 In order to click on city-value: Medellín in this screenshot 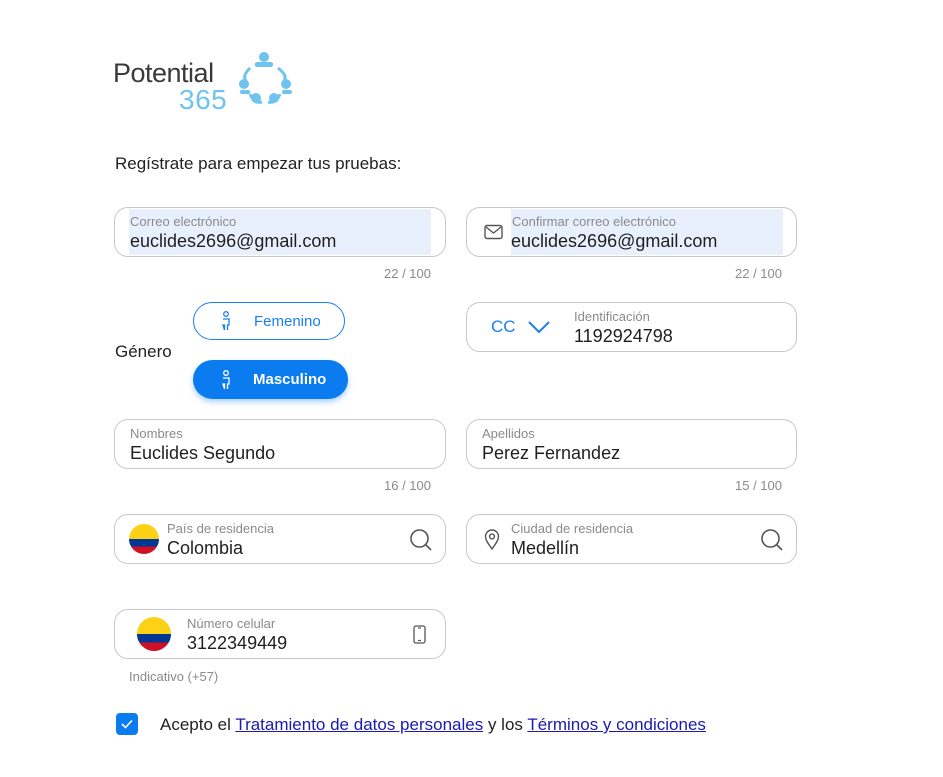, I will do `click(545, 548)`.